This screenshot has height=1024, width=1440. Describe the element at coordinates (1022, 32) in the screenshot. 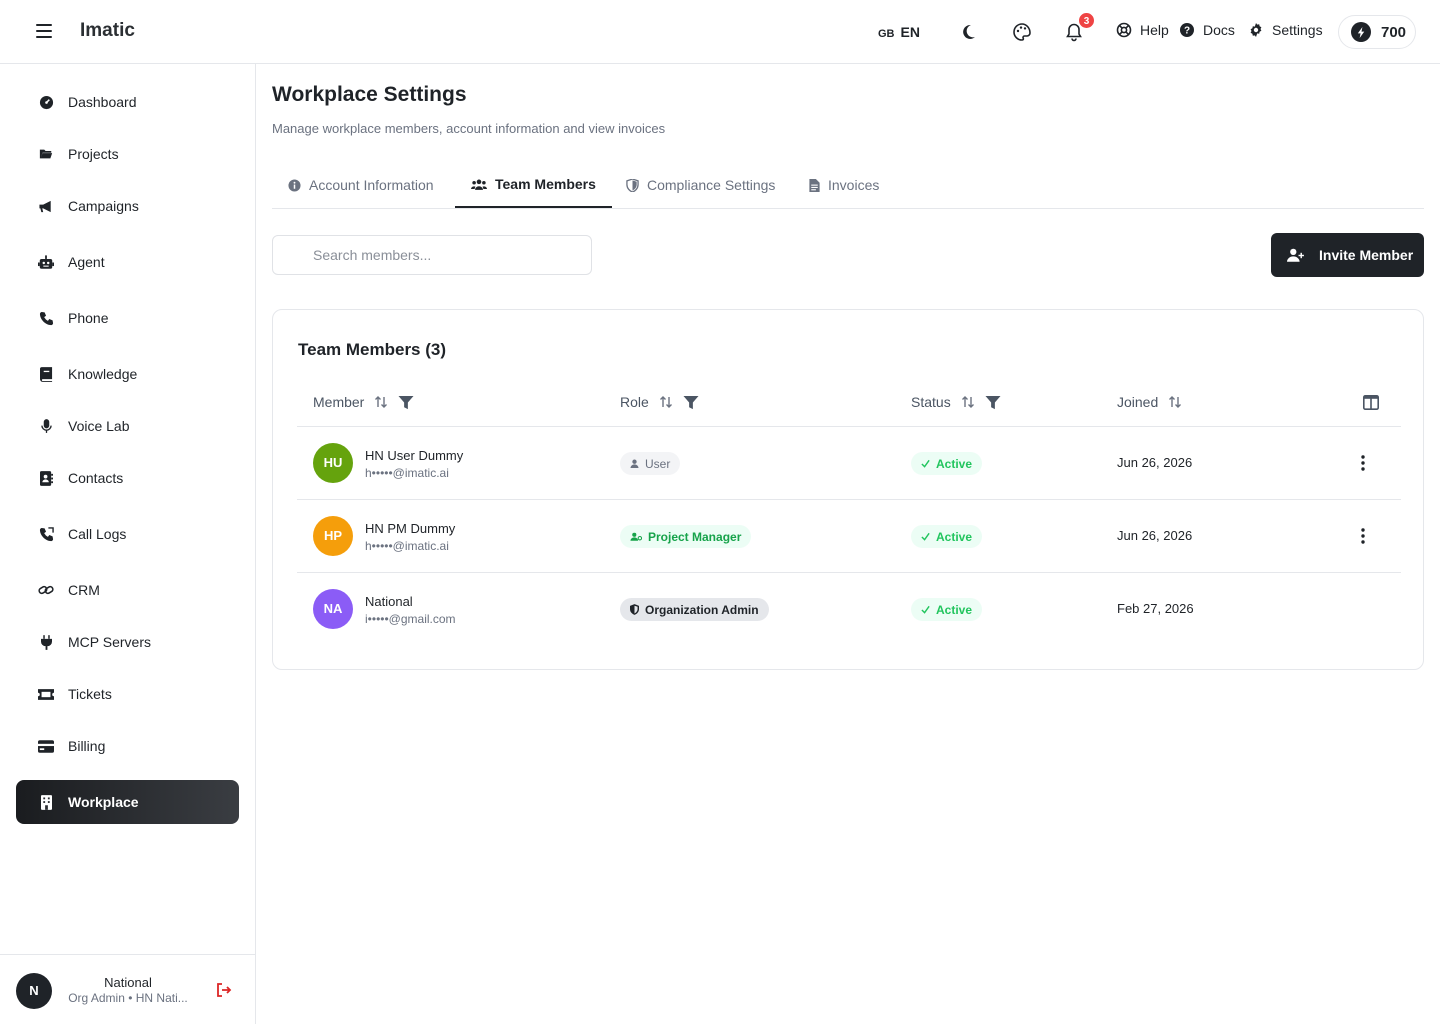

I see `palette-icon` at that location.